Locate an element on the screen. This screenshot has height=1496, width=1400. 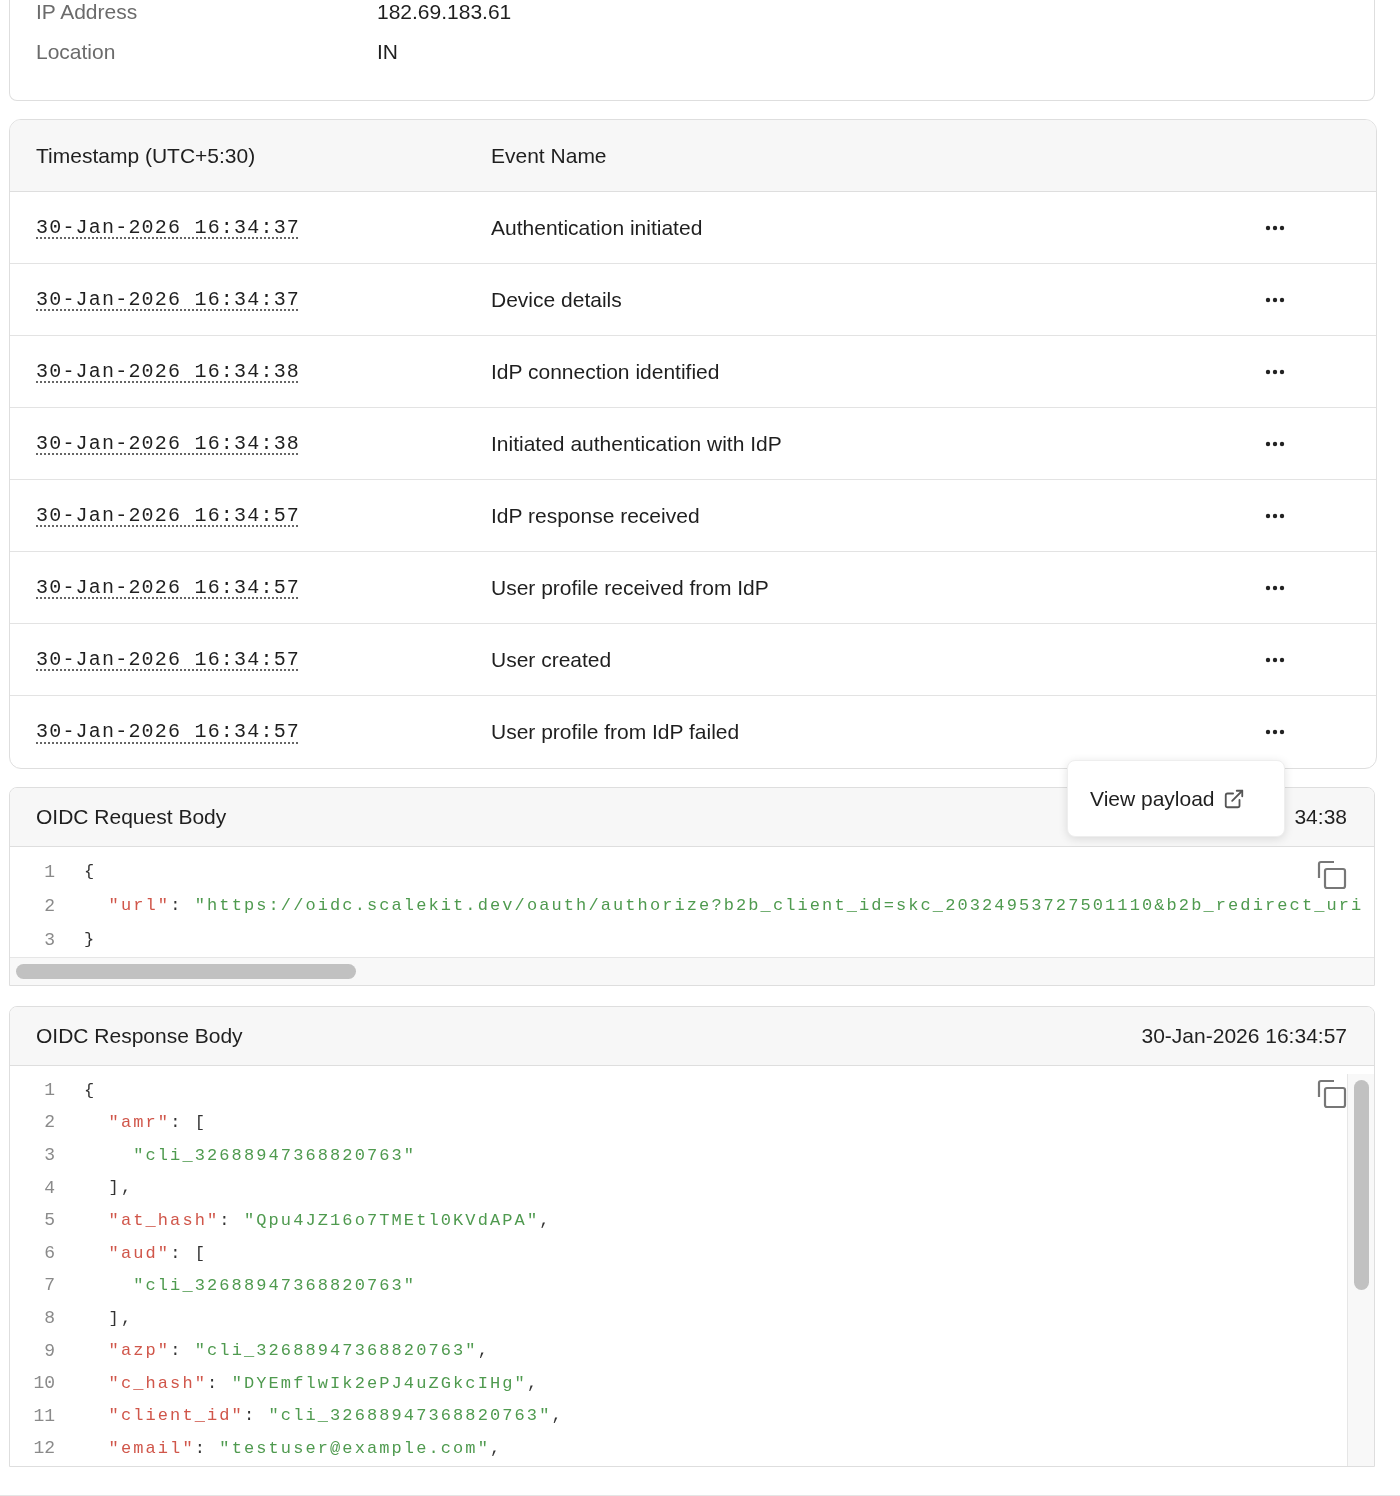
view-payload-menu-item: View payload is located at coordinates (1167, 798).